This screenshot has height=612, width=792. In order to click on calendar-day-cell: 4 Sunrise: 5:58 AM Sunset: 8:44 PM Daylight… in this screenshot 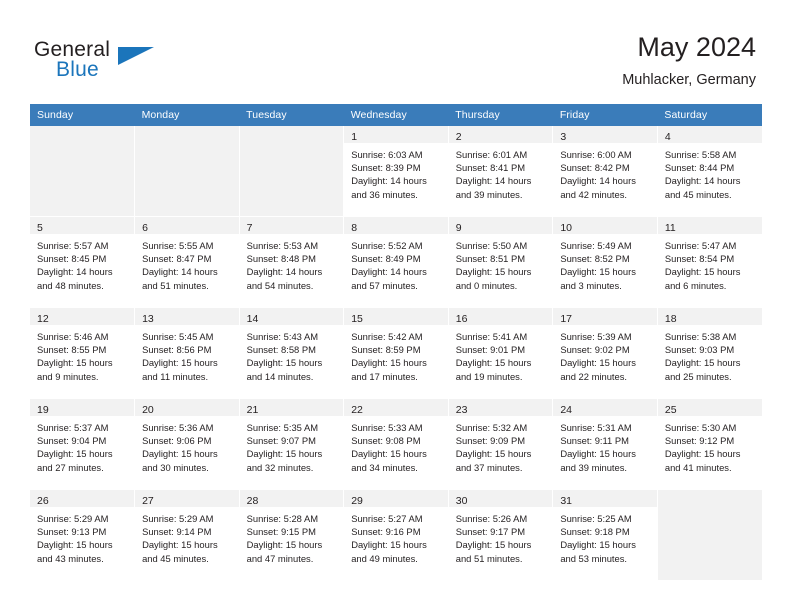, I will do `click(709, 171)`.